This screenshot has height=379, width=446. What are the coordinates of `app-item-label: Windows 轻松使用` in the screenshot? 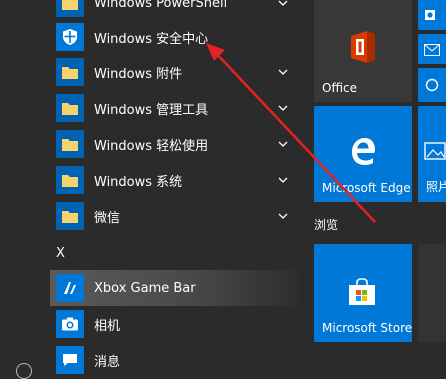 It's located at (151, 146).